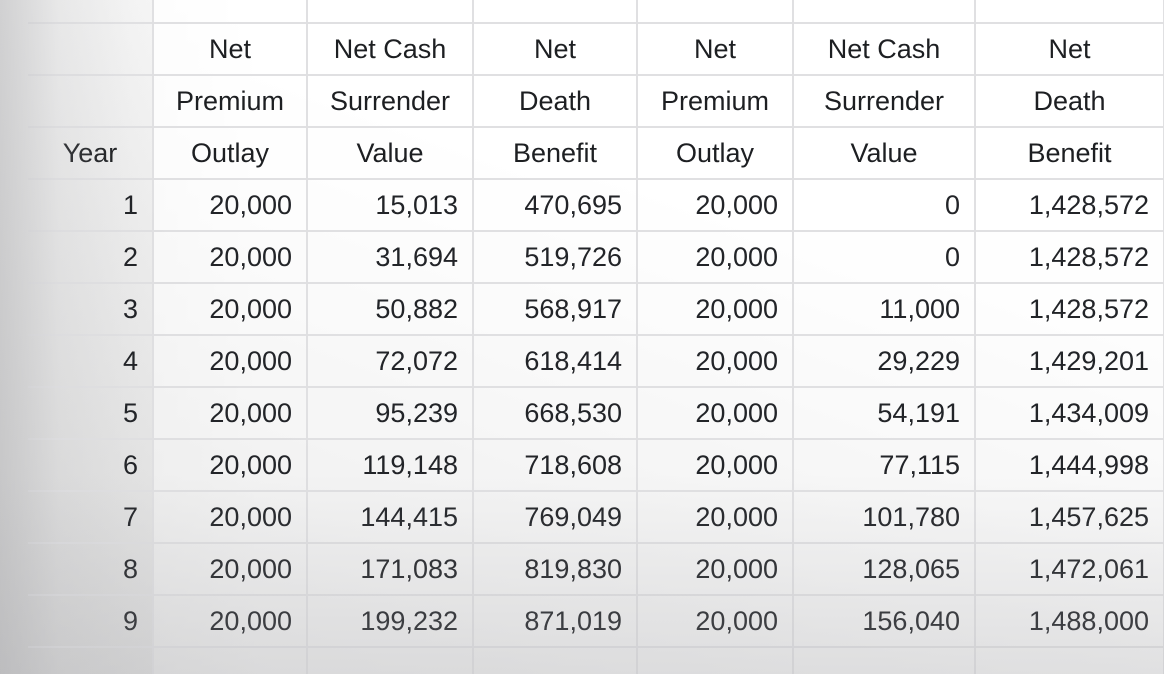 Image resolution: width=1164 pixels, height=674 pixels. Describe the element at coordinates (91, 465) in the screenshot. I see `cell-year: 6` at that location.